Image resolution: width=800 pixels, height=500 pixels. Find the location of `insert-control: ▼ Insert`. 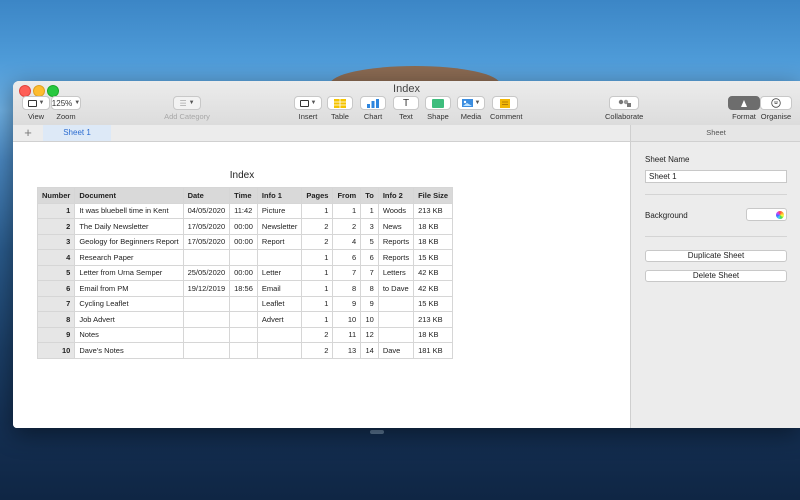

insert-control: ▼ Insert is located at coordinates (308, 108).